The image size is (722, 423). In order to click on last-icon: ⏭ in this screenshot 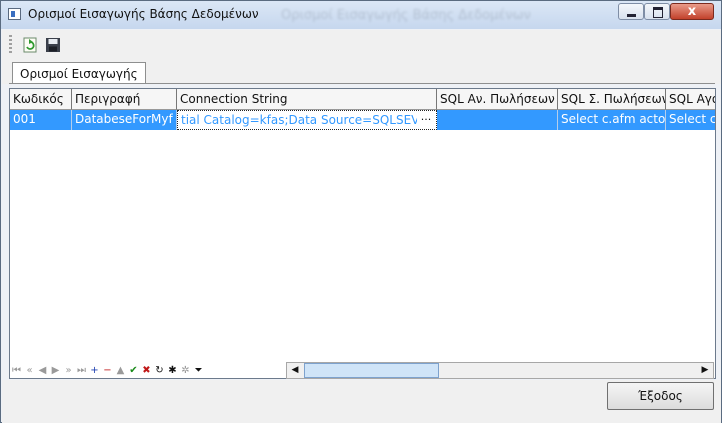, I will do `click(81, 370)`.